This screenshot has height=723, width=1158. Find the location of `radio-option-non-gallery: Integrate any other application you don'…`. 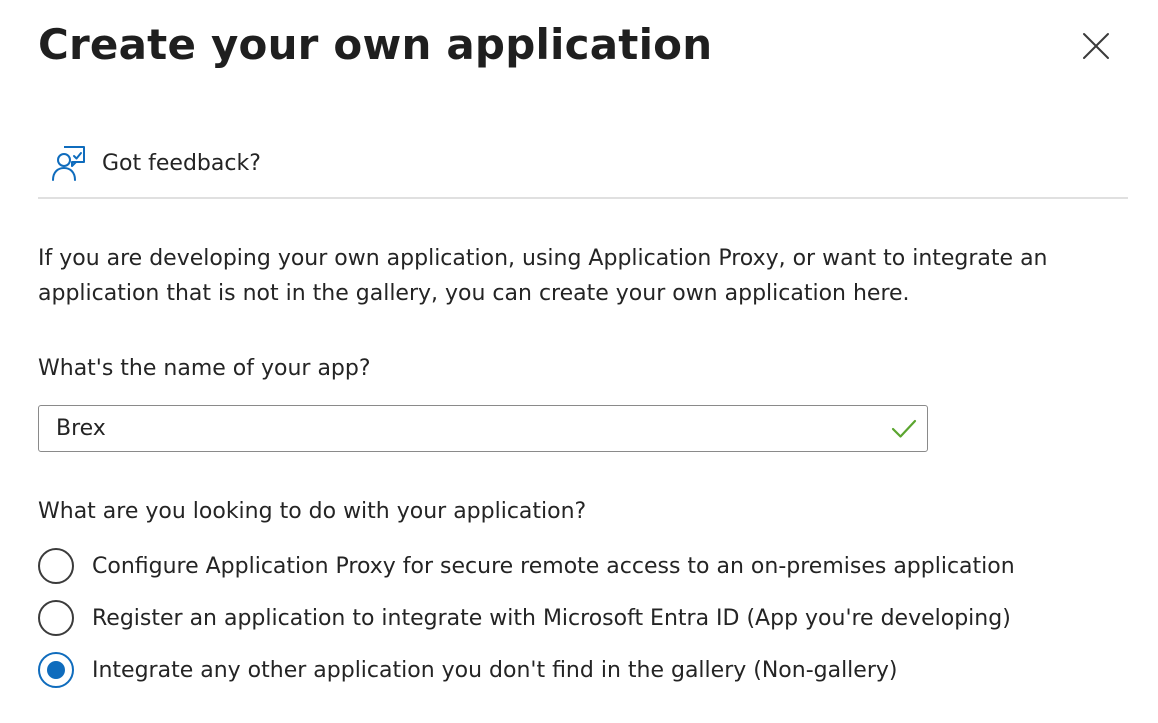

radio-option-non-gallery: Integrate any other application you don'… is located at coordinates (467, 670).